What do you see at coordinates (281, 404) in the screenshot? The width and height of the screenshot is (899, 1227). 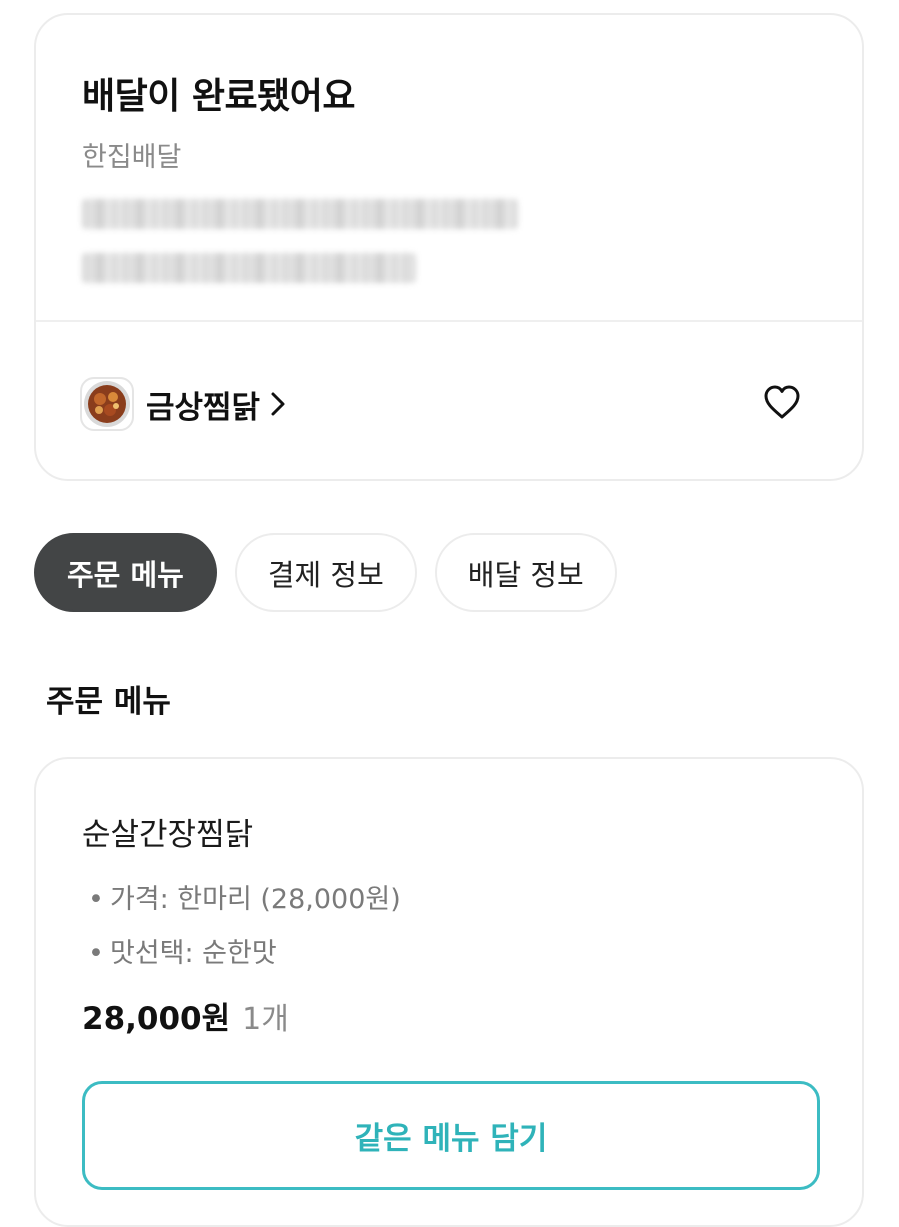 I see `chevron-right-icon` at bounding box center [281, 404].